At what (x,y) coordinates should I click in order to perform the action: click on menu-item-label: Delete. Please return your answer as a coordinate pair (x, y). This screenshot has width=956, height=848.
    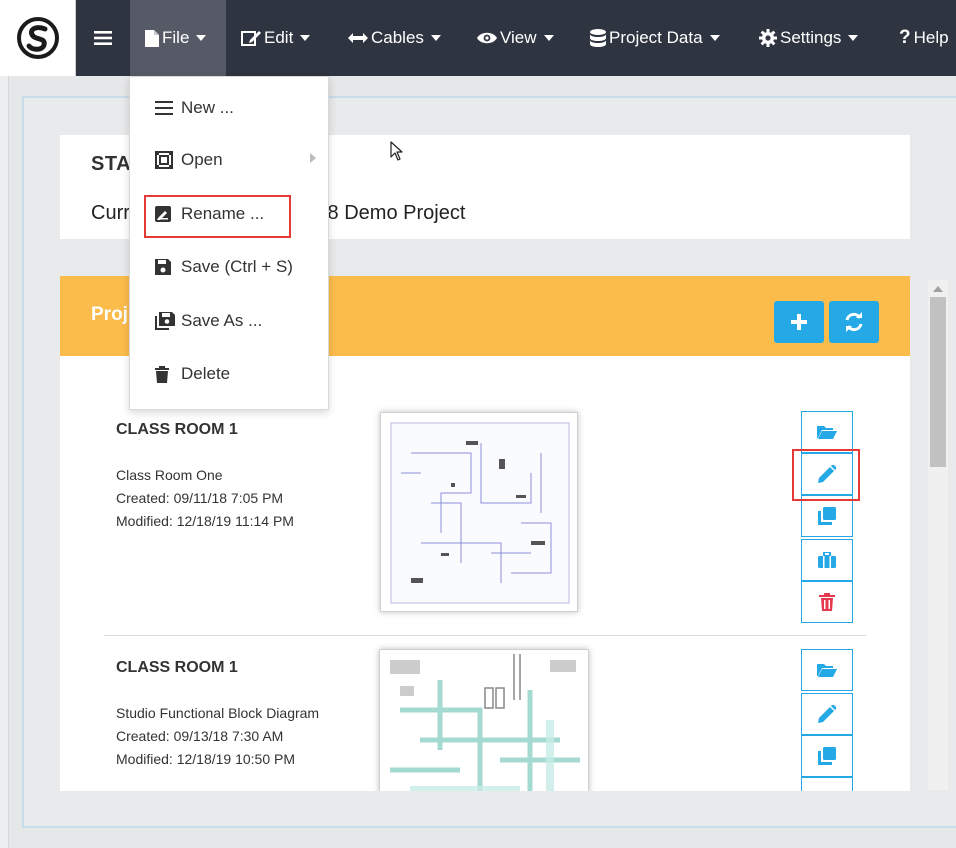
    Looking at the image, I should click on (206, 373).